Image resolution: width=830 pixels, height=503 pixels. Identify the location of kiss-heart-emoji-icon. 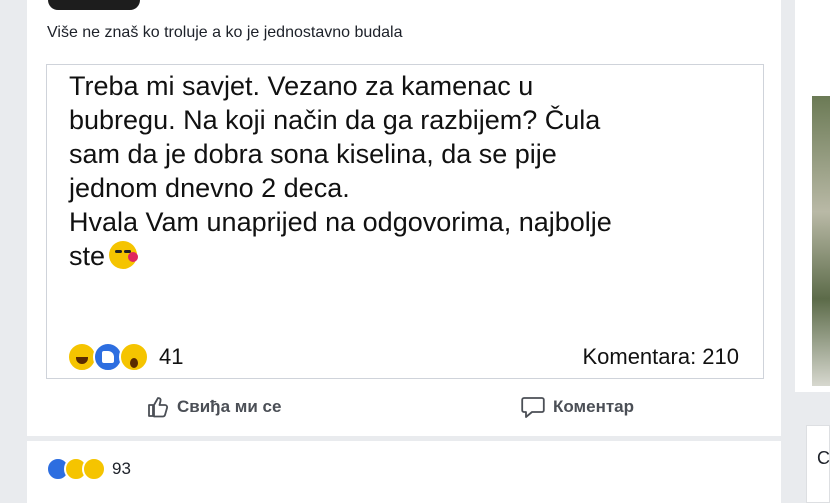
(124, 254).